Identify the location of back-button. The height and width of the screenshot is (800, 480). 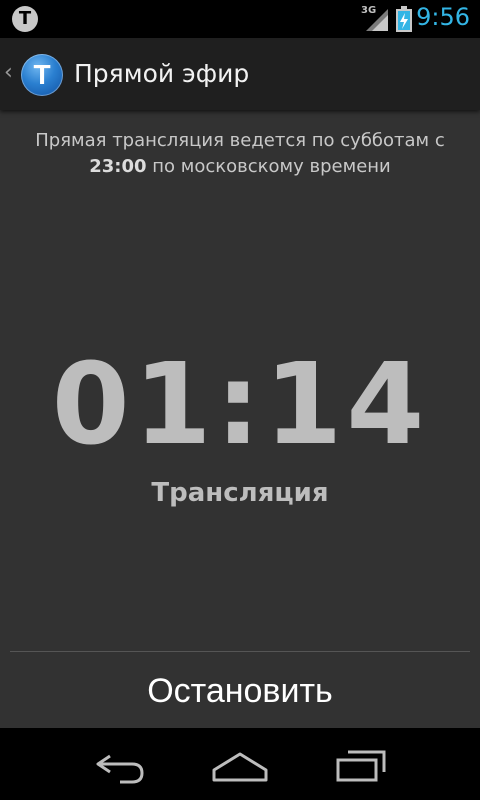
(120, 764).